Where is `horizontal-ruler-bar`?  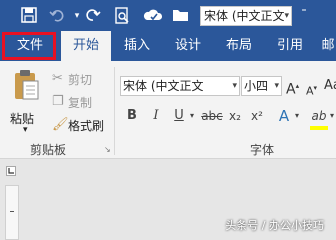 horizontal-ruler-bar is located at coordinates (168, 170).